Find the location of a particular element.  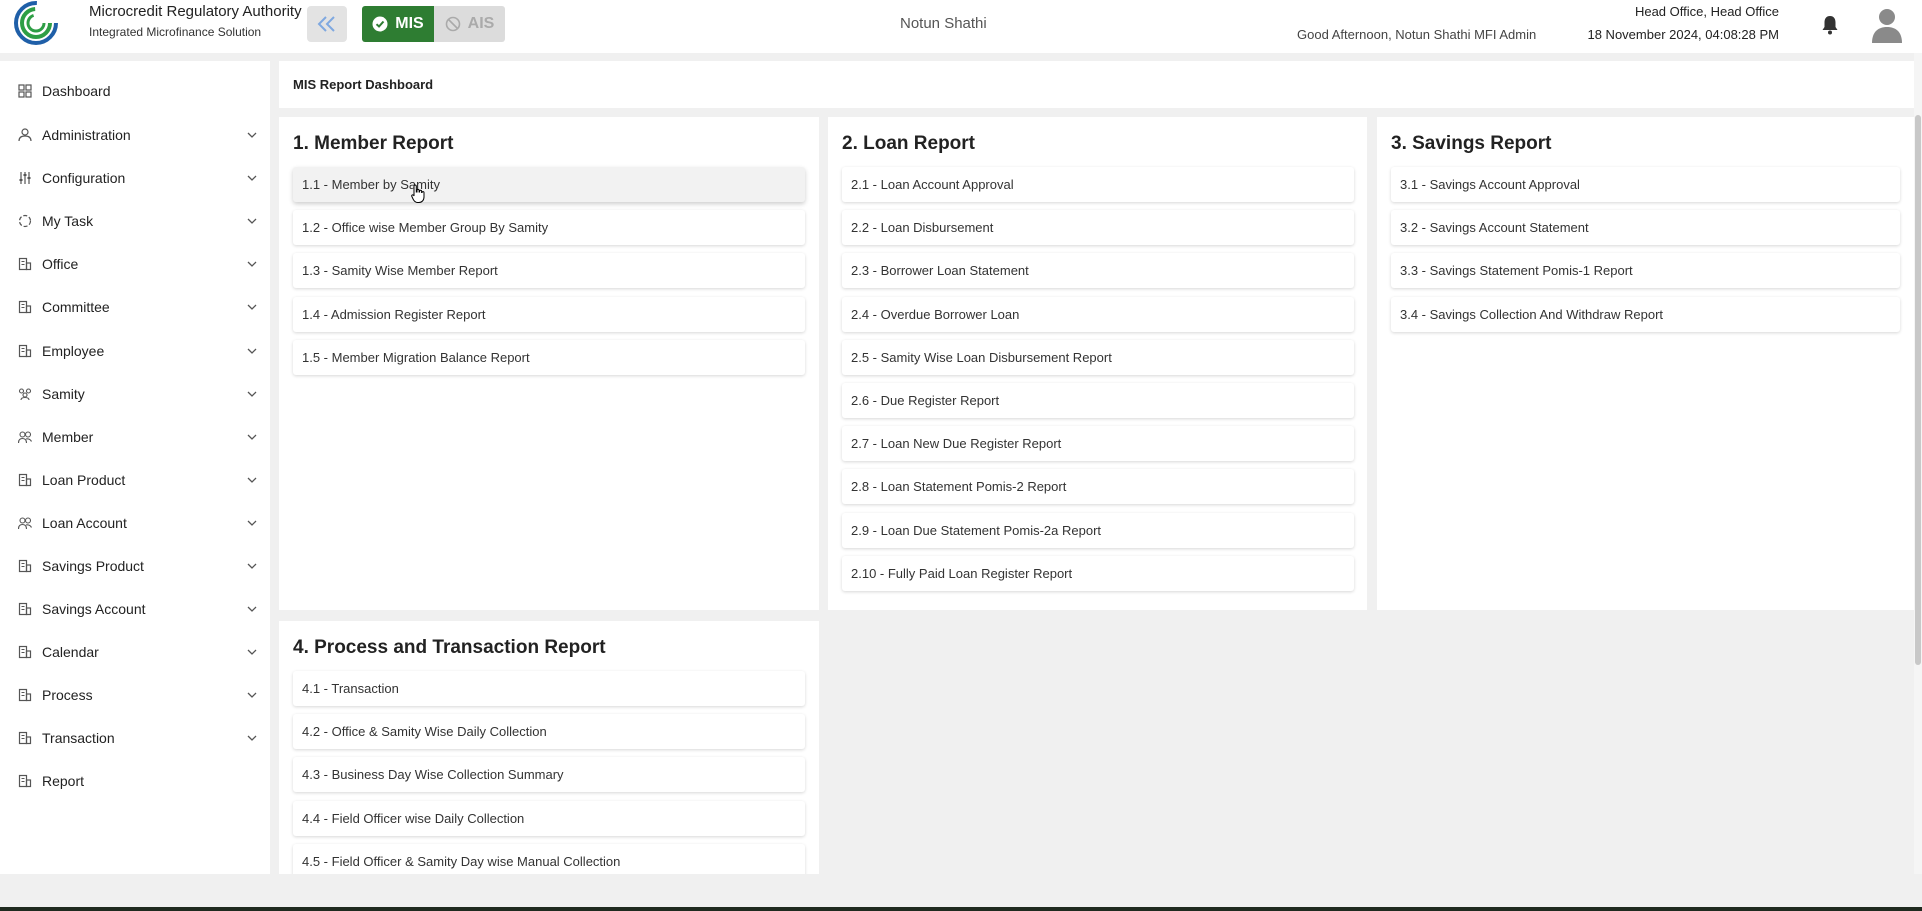

report-link: 3.1 - Savings Account Approval is located at coordinates (1645, 184).